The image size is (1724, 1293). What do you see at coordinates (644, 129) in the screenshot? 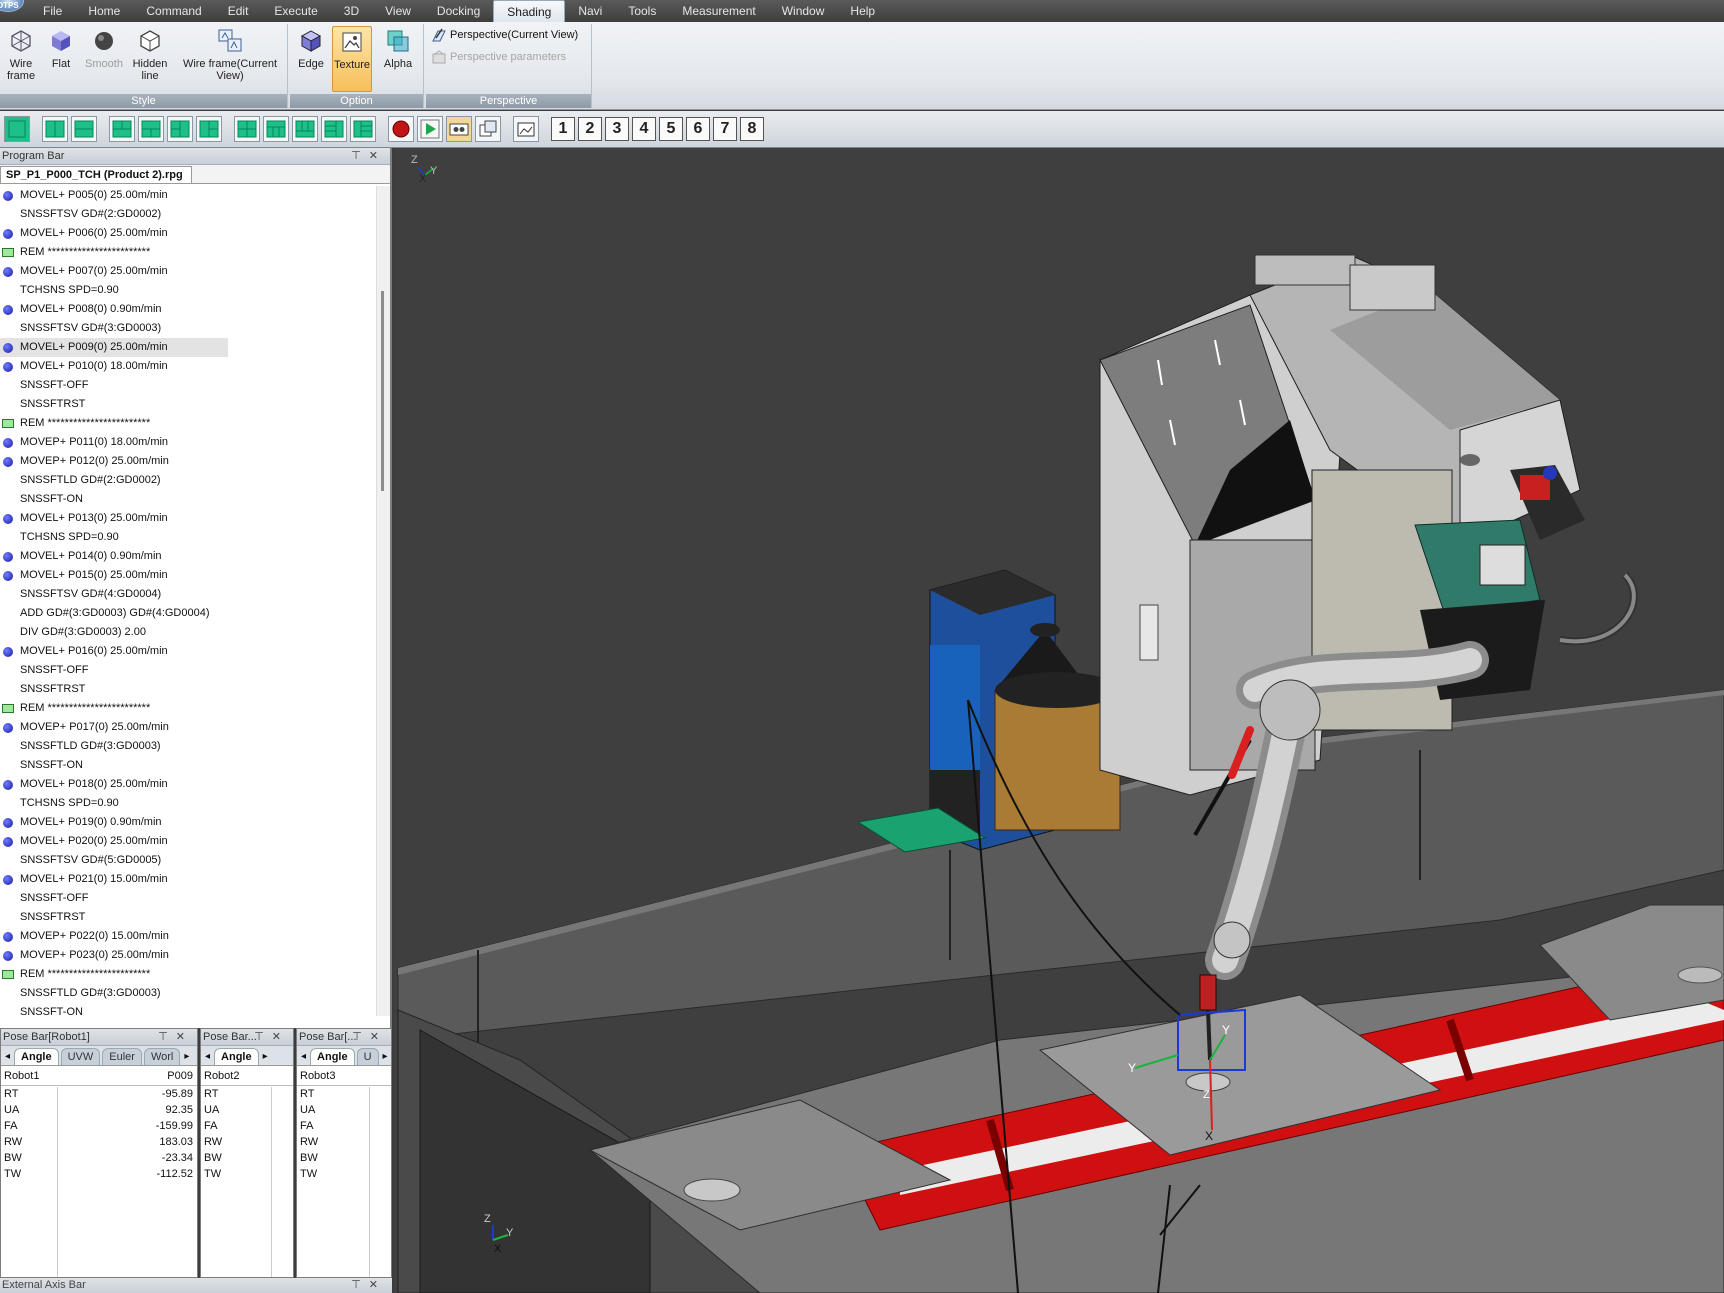
I see `view-number-button-4: 4` at bounding box center [644, 129].